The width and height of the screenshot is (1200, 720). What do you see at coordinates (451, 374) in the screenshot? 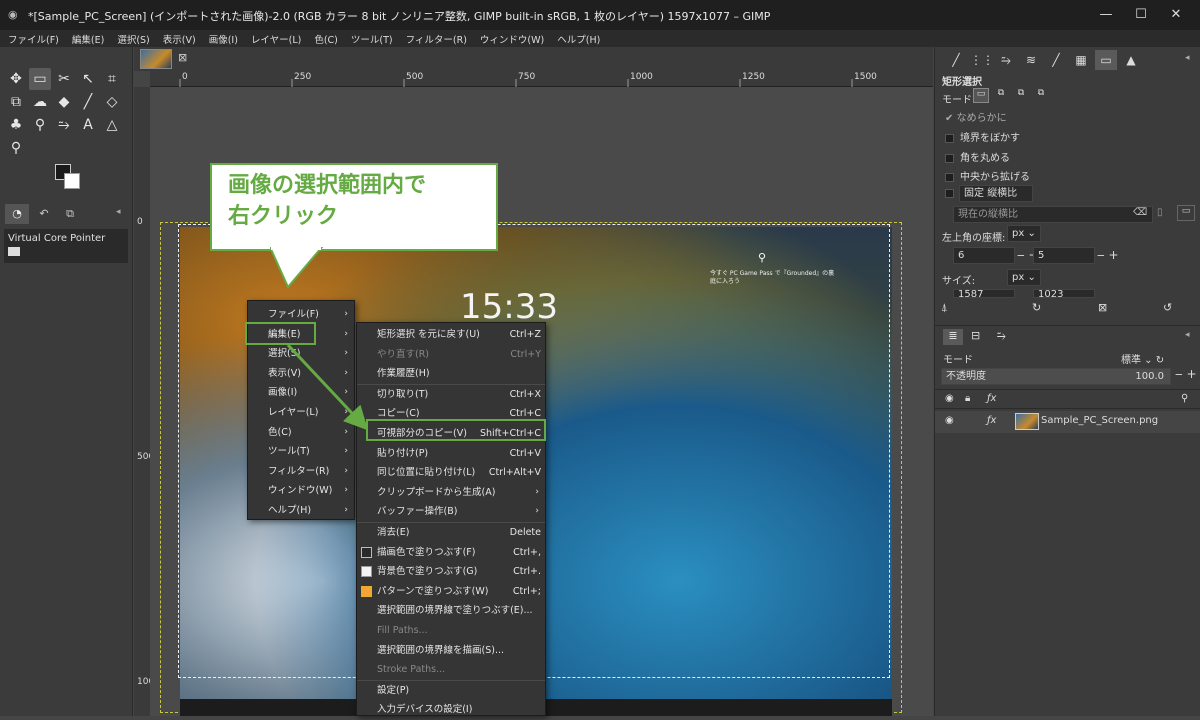
I see `edit-history: 作業履歴(H)` at bounding box center [451, 374].